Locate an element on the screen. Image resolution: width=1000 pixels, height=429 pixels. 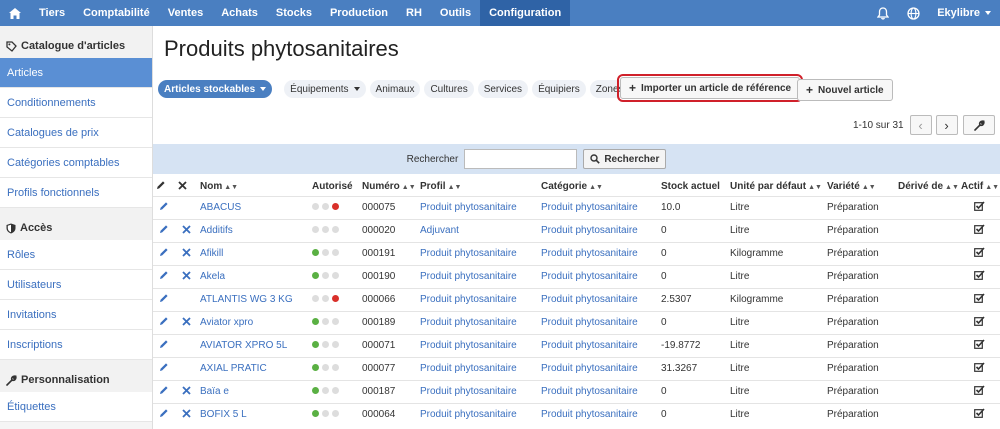
nav-item-production: Production is located at coordinates (359, 13).